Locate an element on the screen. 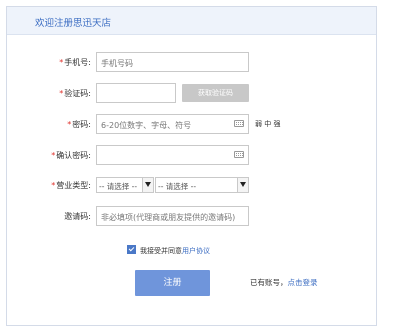  business-row: *营业类型: -- 请选择 -- -- 请选择 -- is located at coordinates (191, 187).